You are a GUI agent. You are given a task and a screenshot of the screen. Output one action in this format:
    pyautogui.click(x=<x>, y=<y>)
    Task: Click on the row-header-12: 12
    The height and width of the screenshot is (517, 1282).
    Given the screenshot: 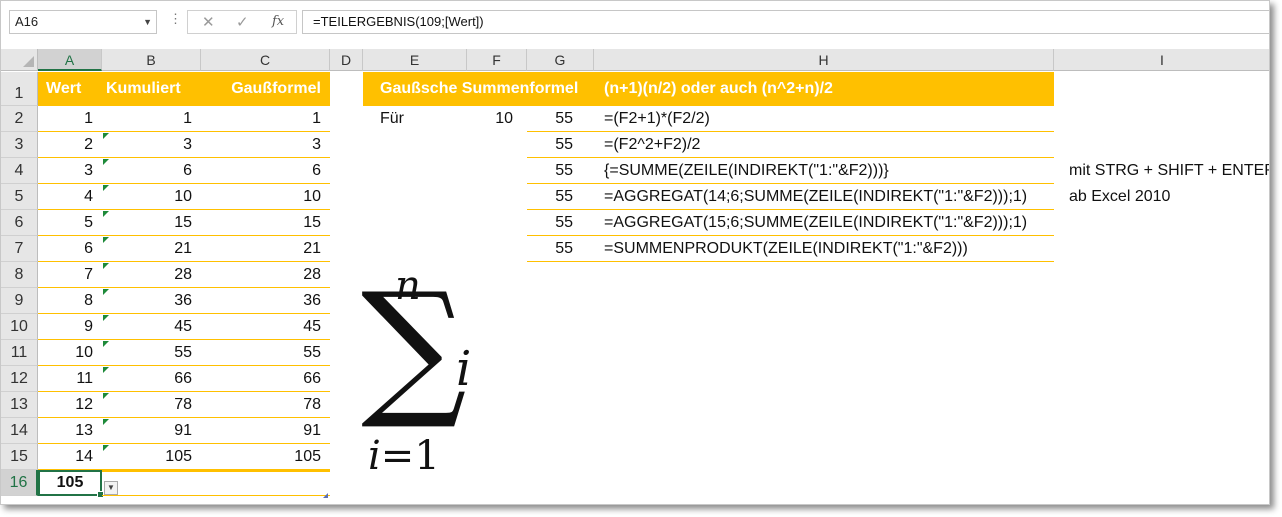 What is the action you would take?
    pyautogui.click(x=19, y=379)
    